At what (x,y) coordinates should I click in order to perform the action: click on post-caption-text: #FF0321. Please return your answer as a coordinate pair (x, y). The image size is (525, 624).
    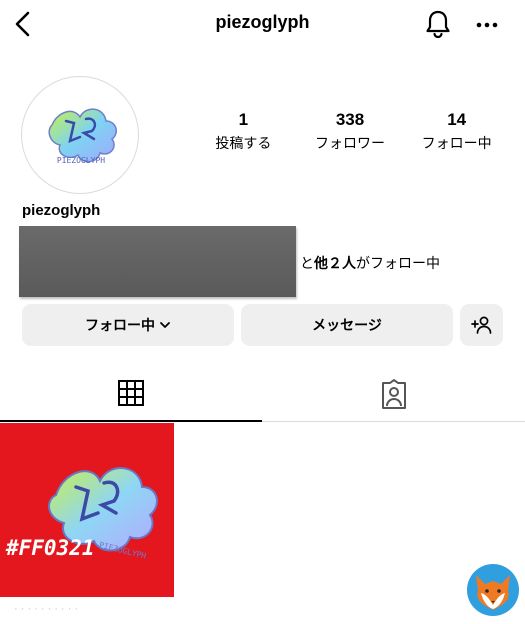
    Looking at the image, I should click on (50, 548).